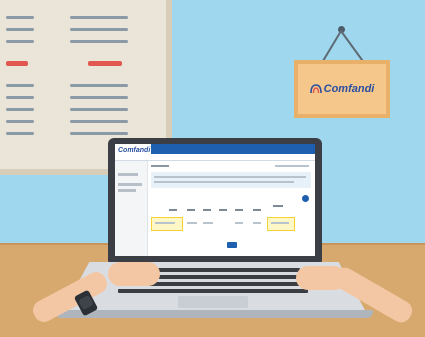  I want to click on info-banner, so click(231, 180).